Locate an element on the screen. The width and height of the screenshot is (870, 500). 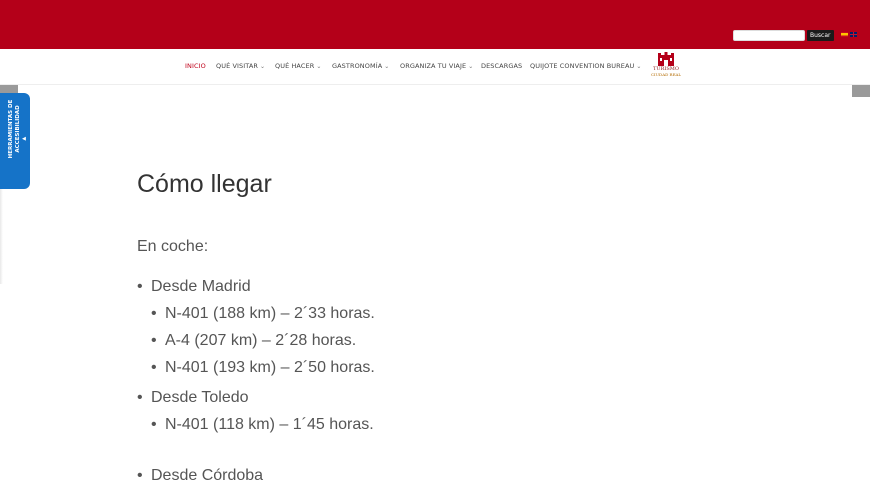
search-input is located at coordinates (769, 35).